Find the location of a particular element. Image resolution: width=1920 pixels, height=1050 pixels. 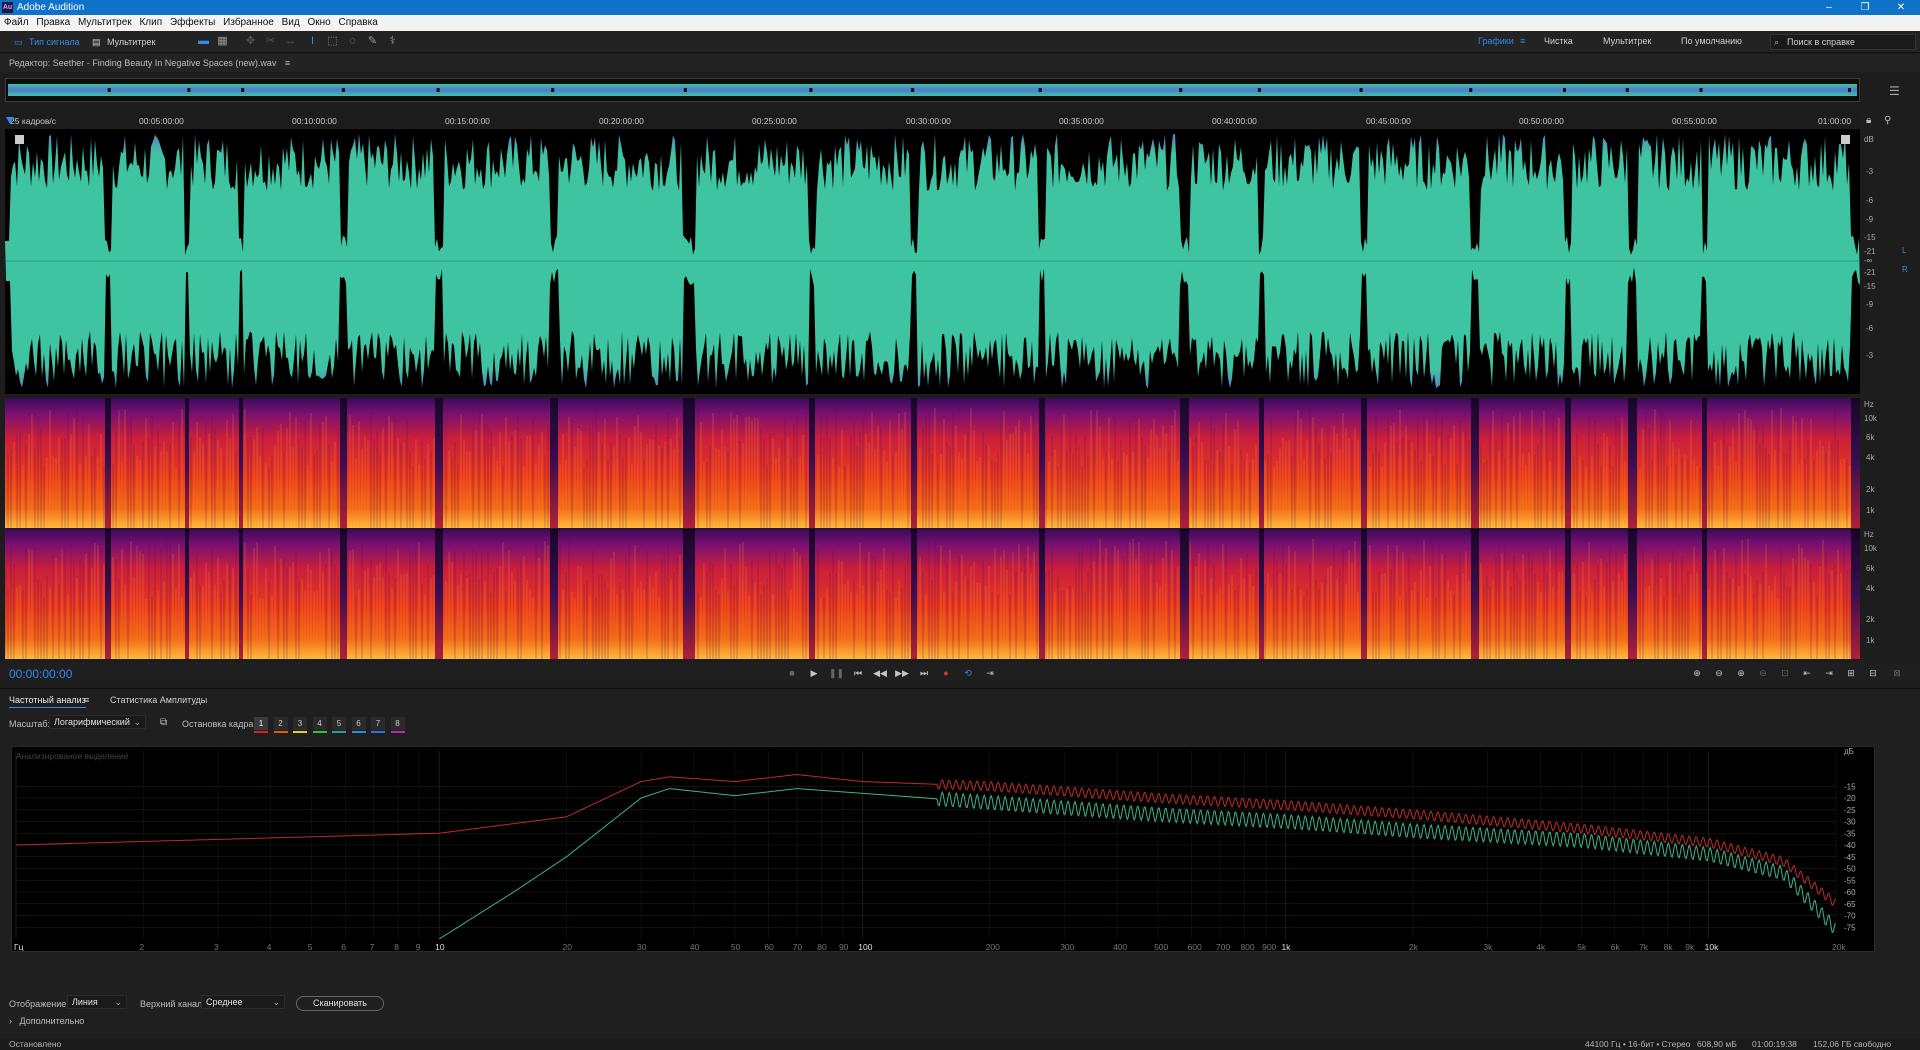

play-icon: ▶ is located at coordinates (814, 673).